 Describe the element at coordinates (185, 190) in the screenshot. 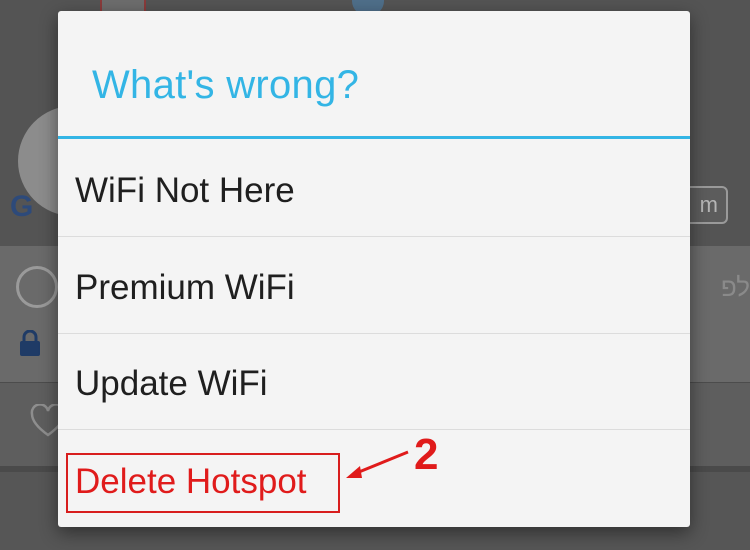

I see `option-label: WiFi Not Here` at that location.